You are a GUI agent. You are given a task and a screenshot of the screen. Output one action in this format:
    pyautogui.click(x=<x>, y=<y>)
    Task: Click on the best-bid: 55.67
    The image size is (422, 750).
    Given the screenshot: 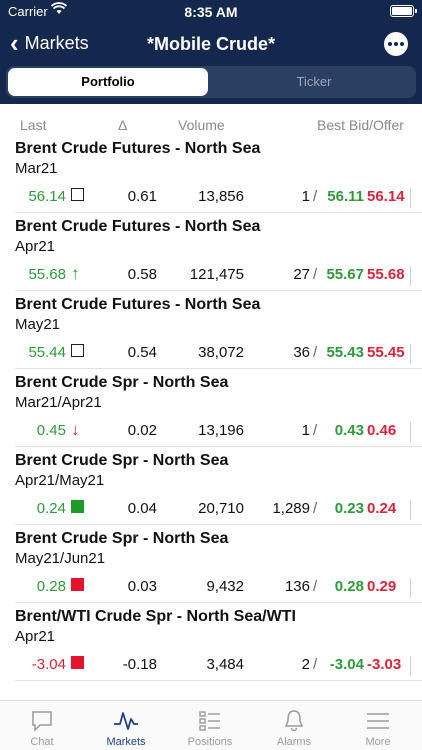 What is the action you would take?
    pyautogui.click(x=345, y=274)
    